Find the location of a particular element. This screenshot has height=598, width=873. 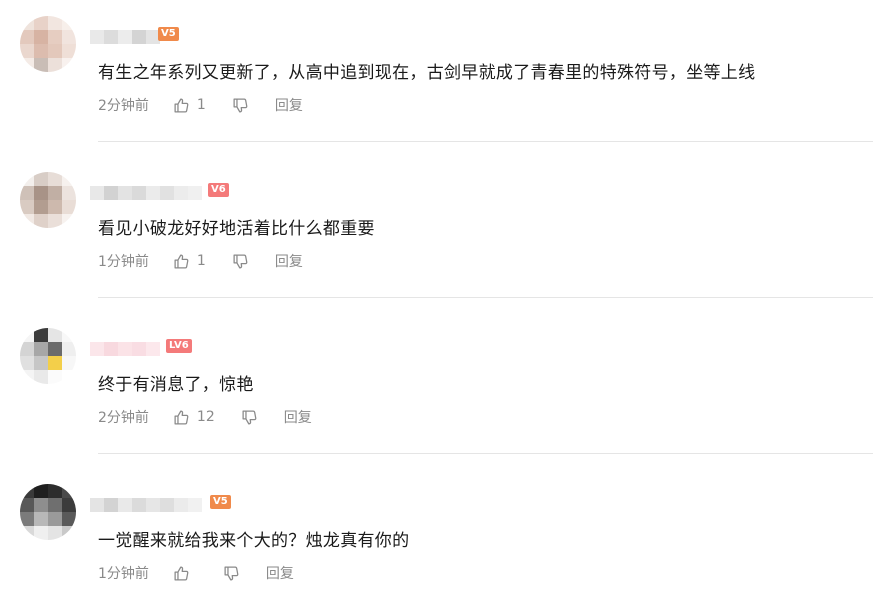

comment-meta: 2分钟前 1 回复 is located at coordinates (200, 105).